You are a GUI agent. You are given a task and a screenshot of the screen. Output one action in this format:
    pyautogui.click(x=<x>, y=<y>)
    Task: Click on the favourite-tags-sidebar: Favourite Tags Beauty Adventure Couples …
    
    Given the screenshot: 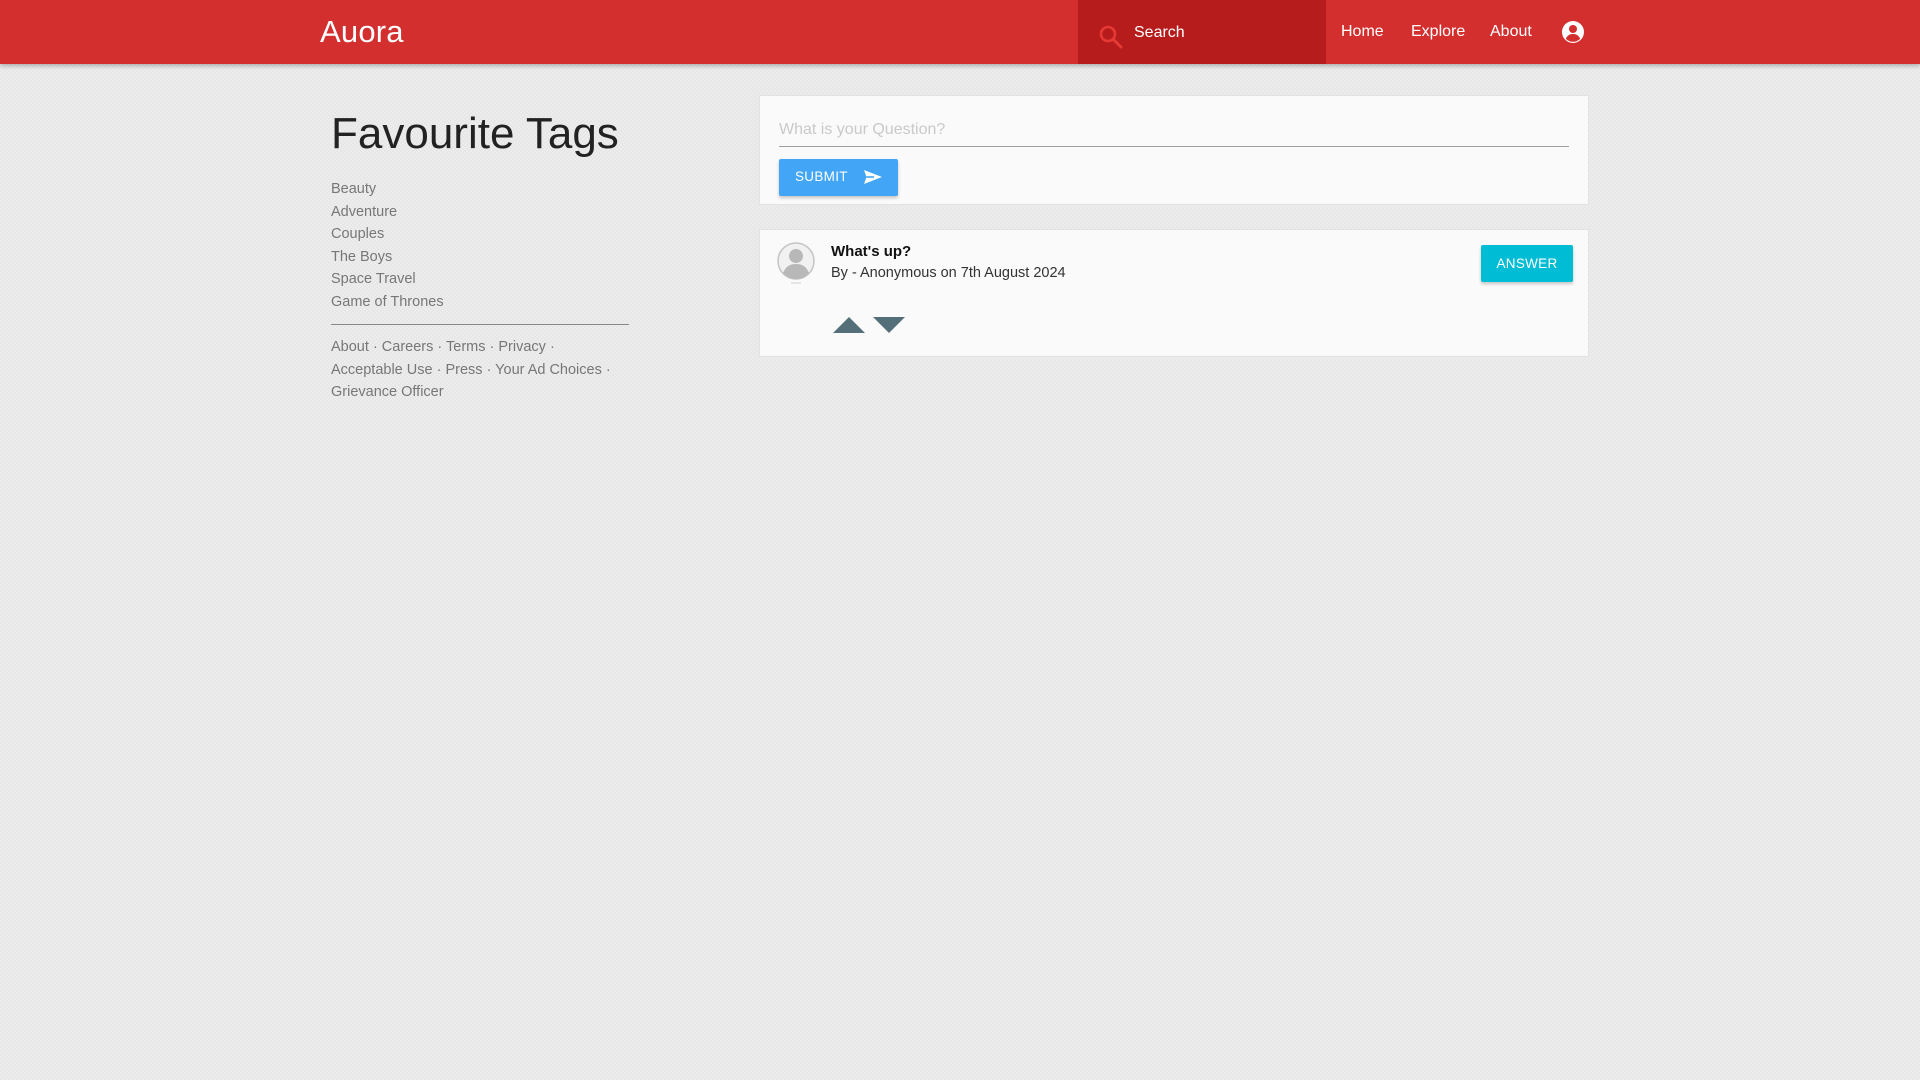 What is the action you would take?
    pyautogui.click(x=480, y=255)
    